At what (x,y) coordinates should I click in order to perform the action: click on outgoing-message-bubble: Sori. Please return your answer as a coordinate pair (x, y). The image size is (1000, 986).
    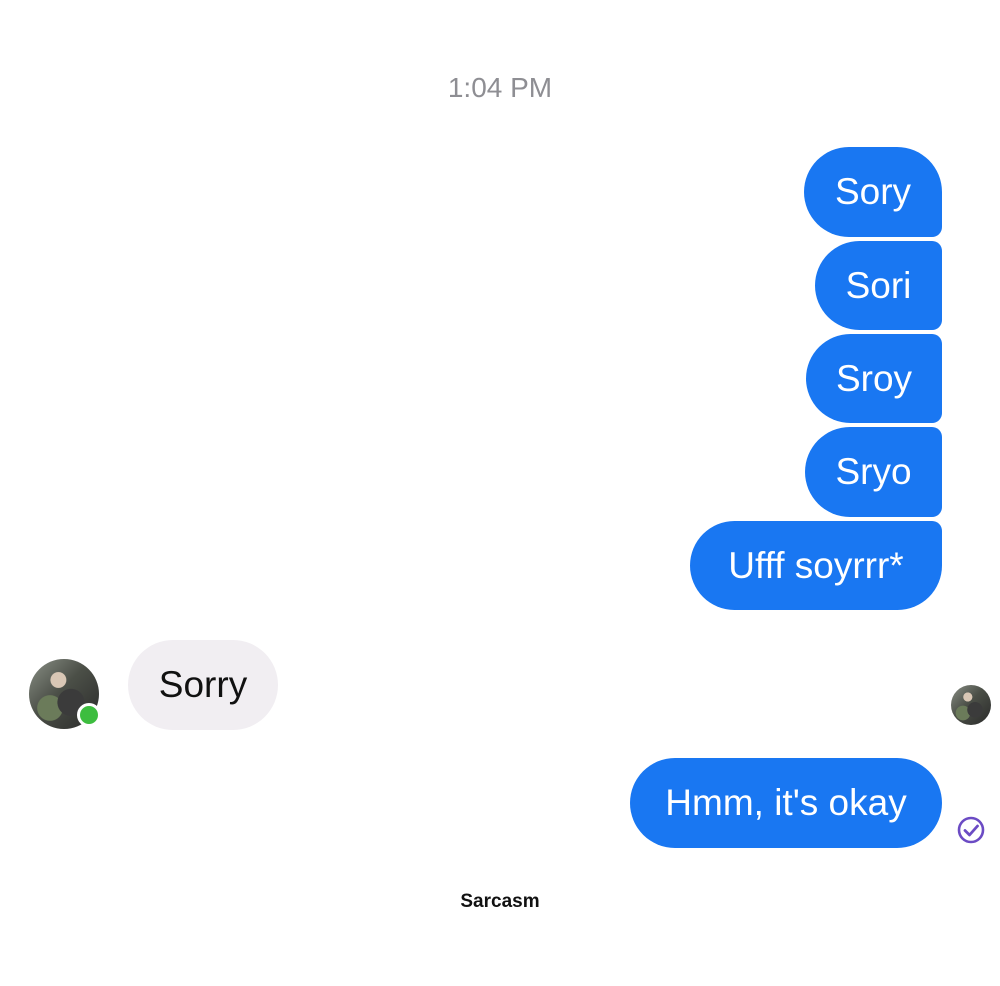
    Looking at the image, I should click on (878, 285).